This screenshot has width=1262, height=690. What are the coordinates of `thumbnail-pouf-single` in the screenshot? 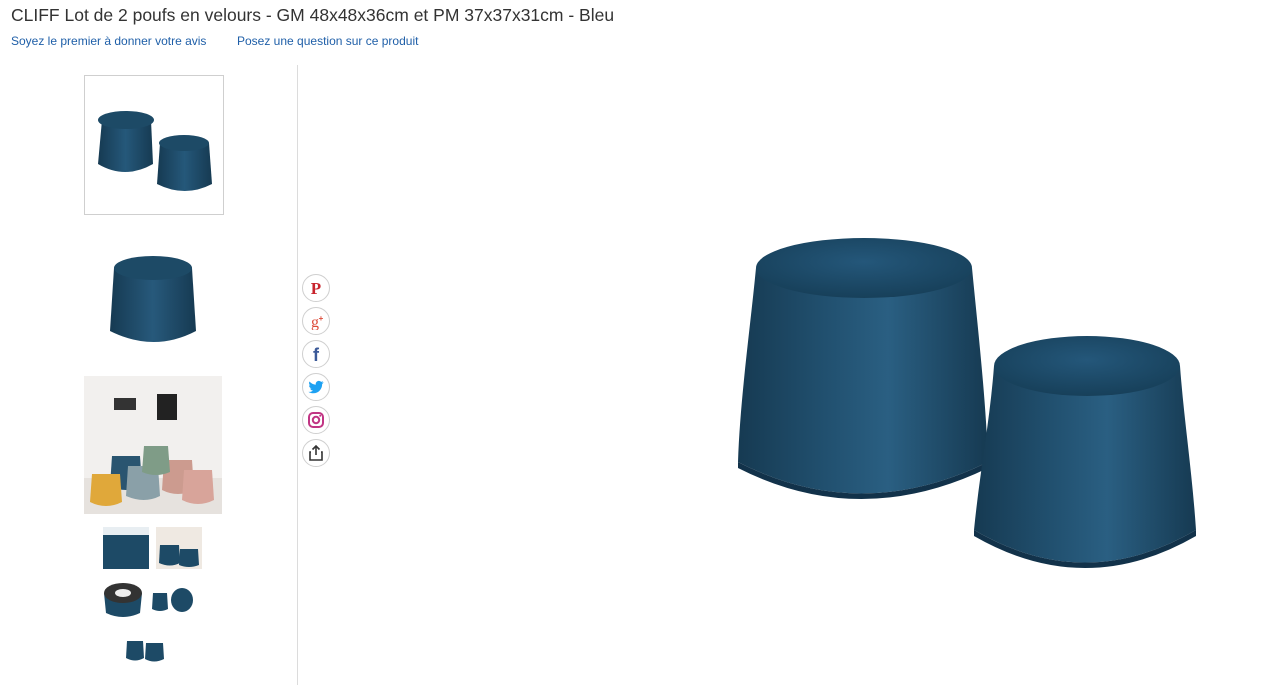 It's located at (153, 294).